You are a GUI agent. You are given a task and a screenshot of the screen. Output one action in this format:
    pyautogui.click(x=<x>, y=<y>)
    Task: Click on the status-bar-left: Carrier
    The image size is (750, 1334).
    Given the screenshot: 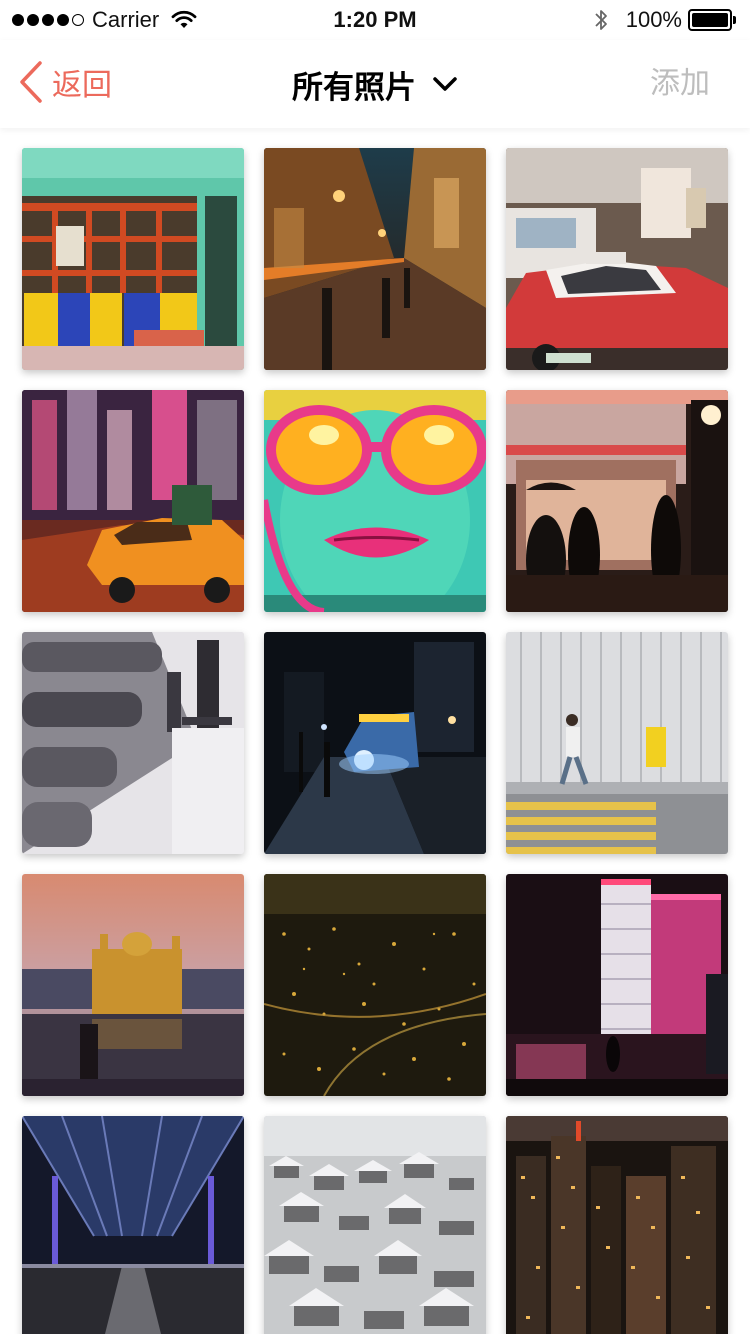 What is the action you would take?
    pyautogui.click(x=104, y=20)
    